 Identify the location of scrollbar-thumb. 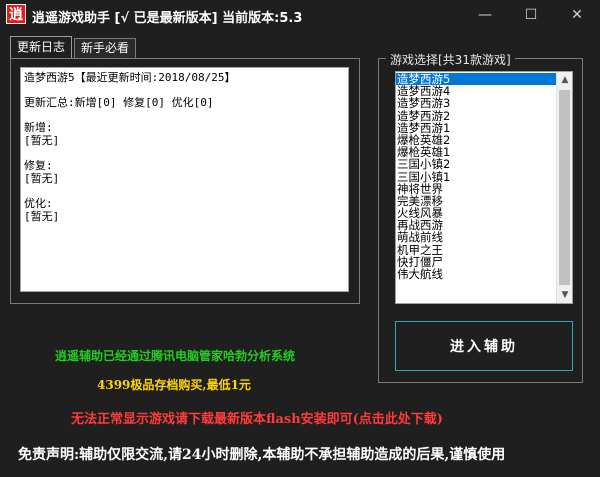
(564, 187).